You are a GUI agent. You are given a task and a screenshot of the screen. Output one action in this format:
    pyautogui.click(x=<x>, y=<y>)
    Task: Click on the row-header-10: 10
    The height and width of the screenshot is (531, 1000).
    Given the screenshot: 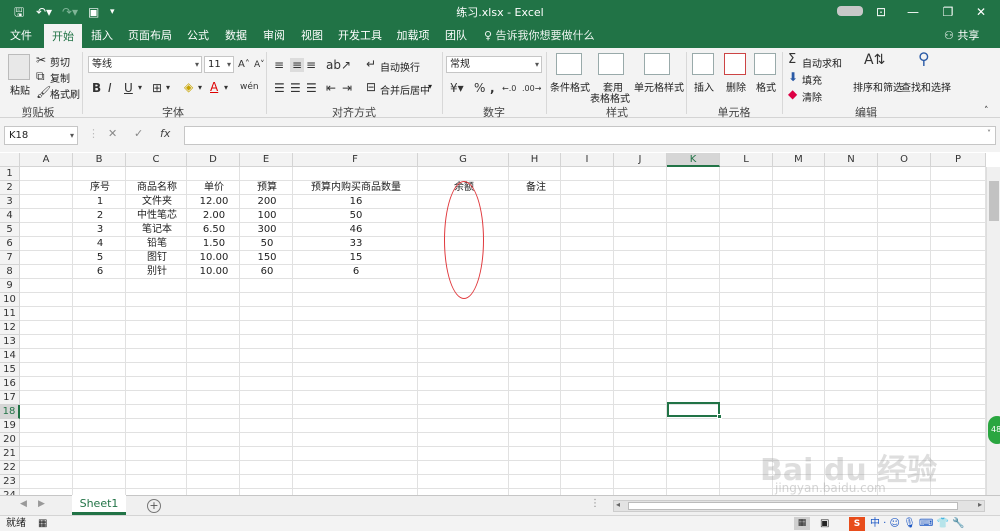 What is the action you would take?
    pyautogui.click(x=10, y=300)
    